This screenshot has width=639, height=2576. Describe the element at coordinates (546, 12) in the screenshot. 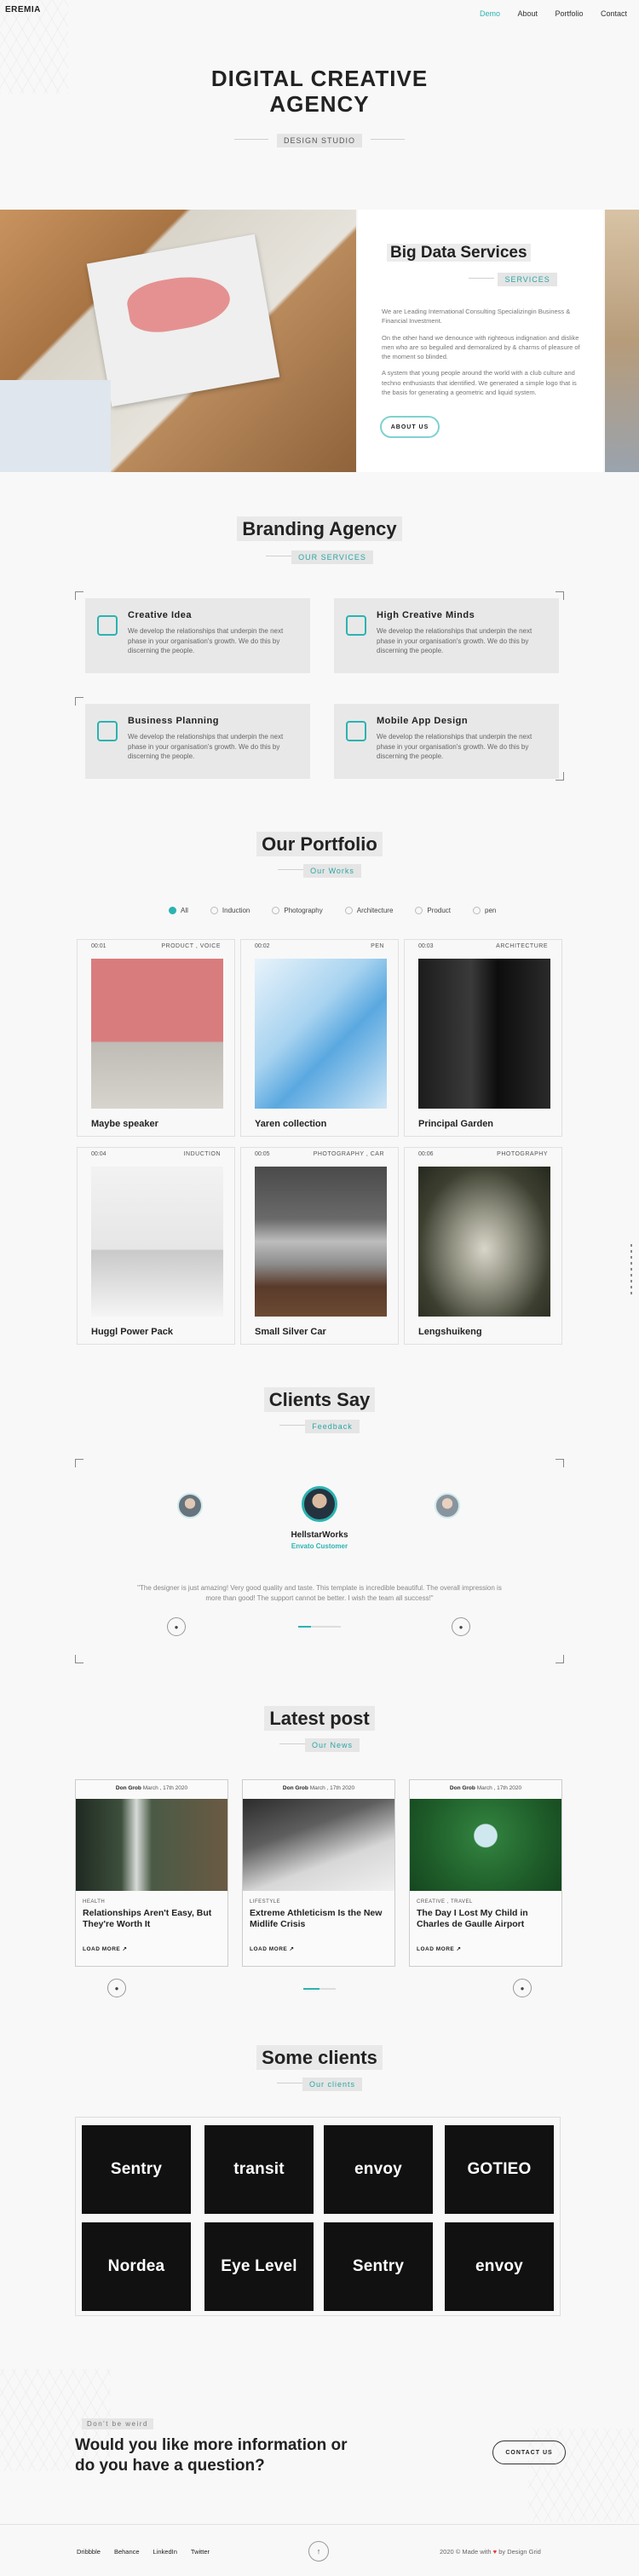

I see `top-nav: Demo About Portfolio Contact` at that location.